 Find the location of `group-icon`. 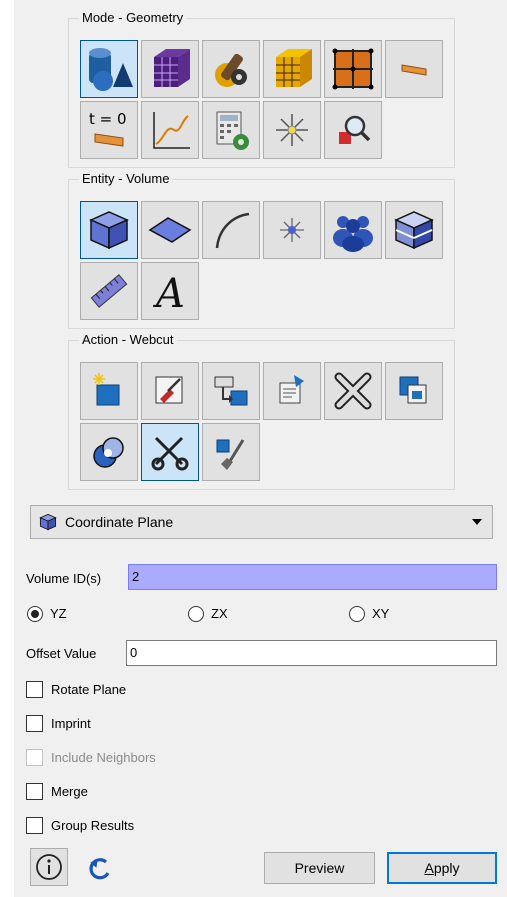

group-icon is located at coordinates (353, 234).